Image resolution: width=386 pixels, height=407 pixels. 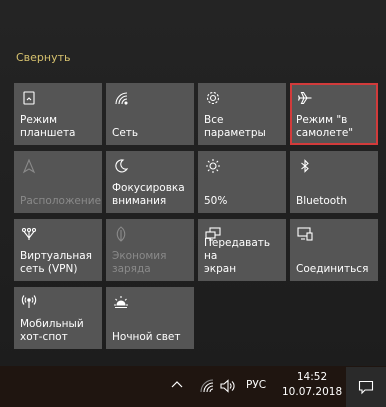 I want to click on tile-brightness: 50%, so click(x=242, y=182).